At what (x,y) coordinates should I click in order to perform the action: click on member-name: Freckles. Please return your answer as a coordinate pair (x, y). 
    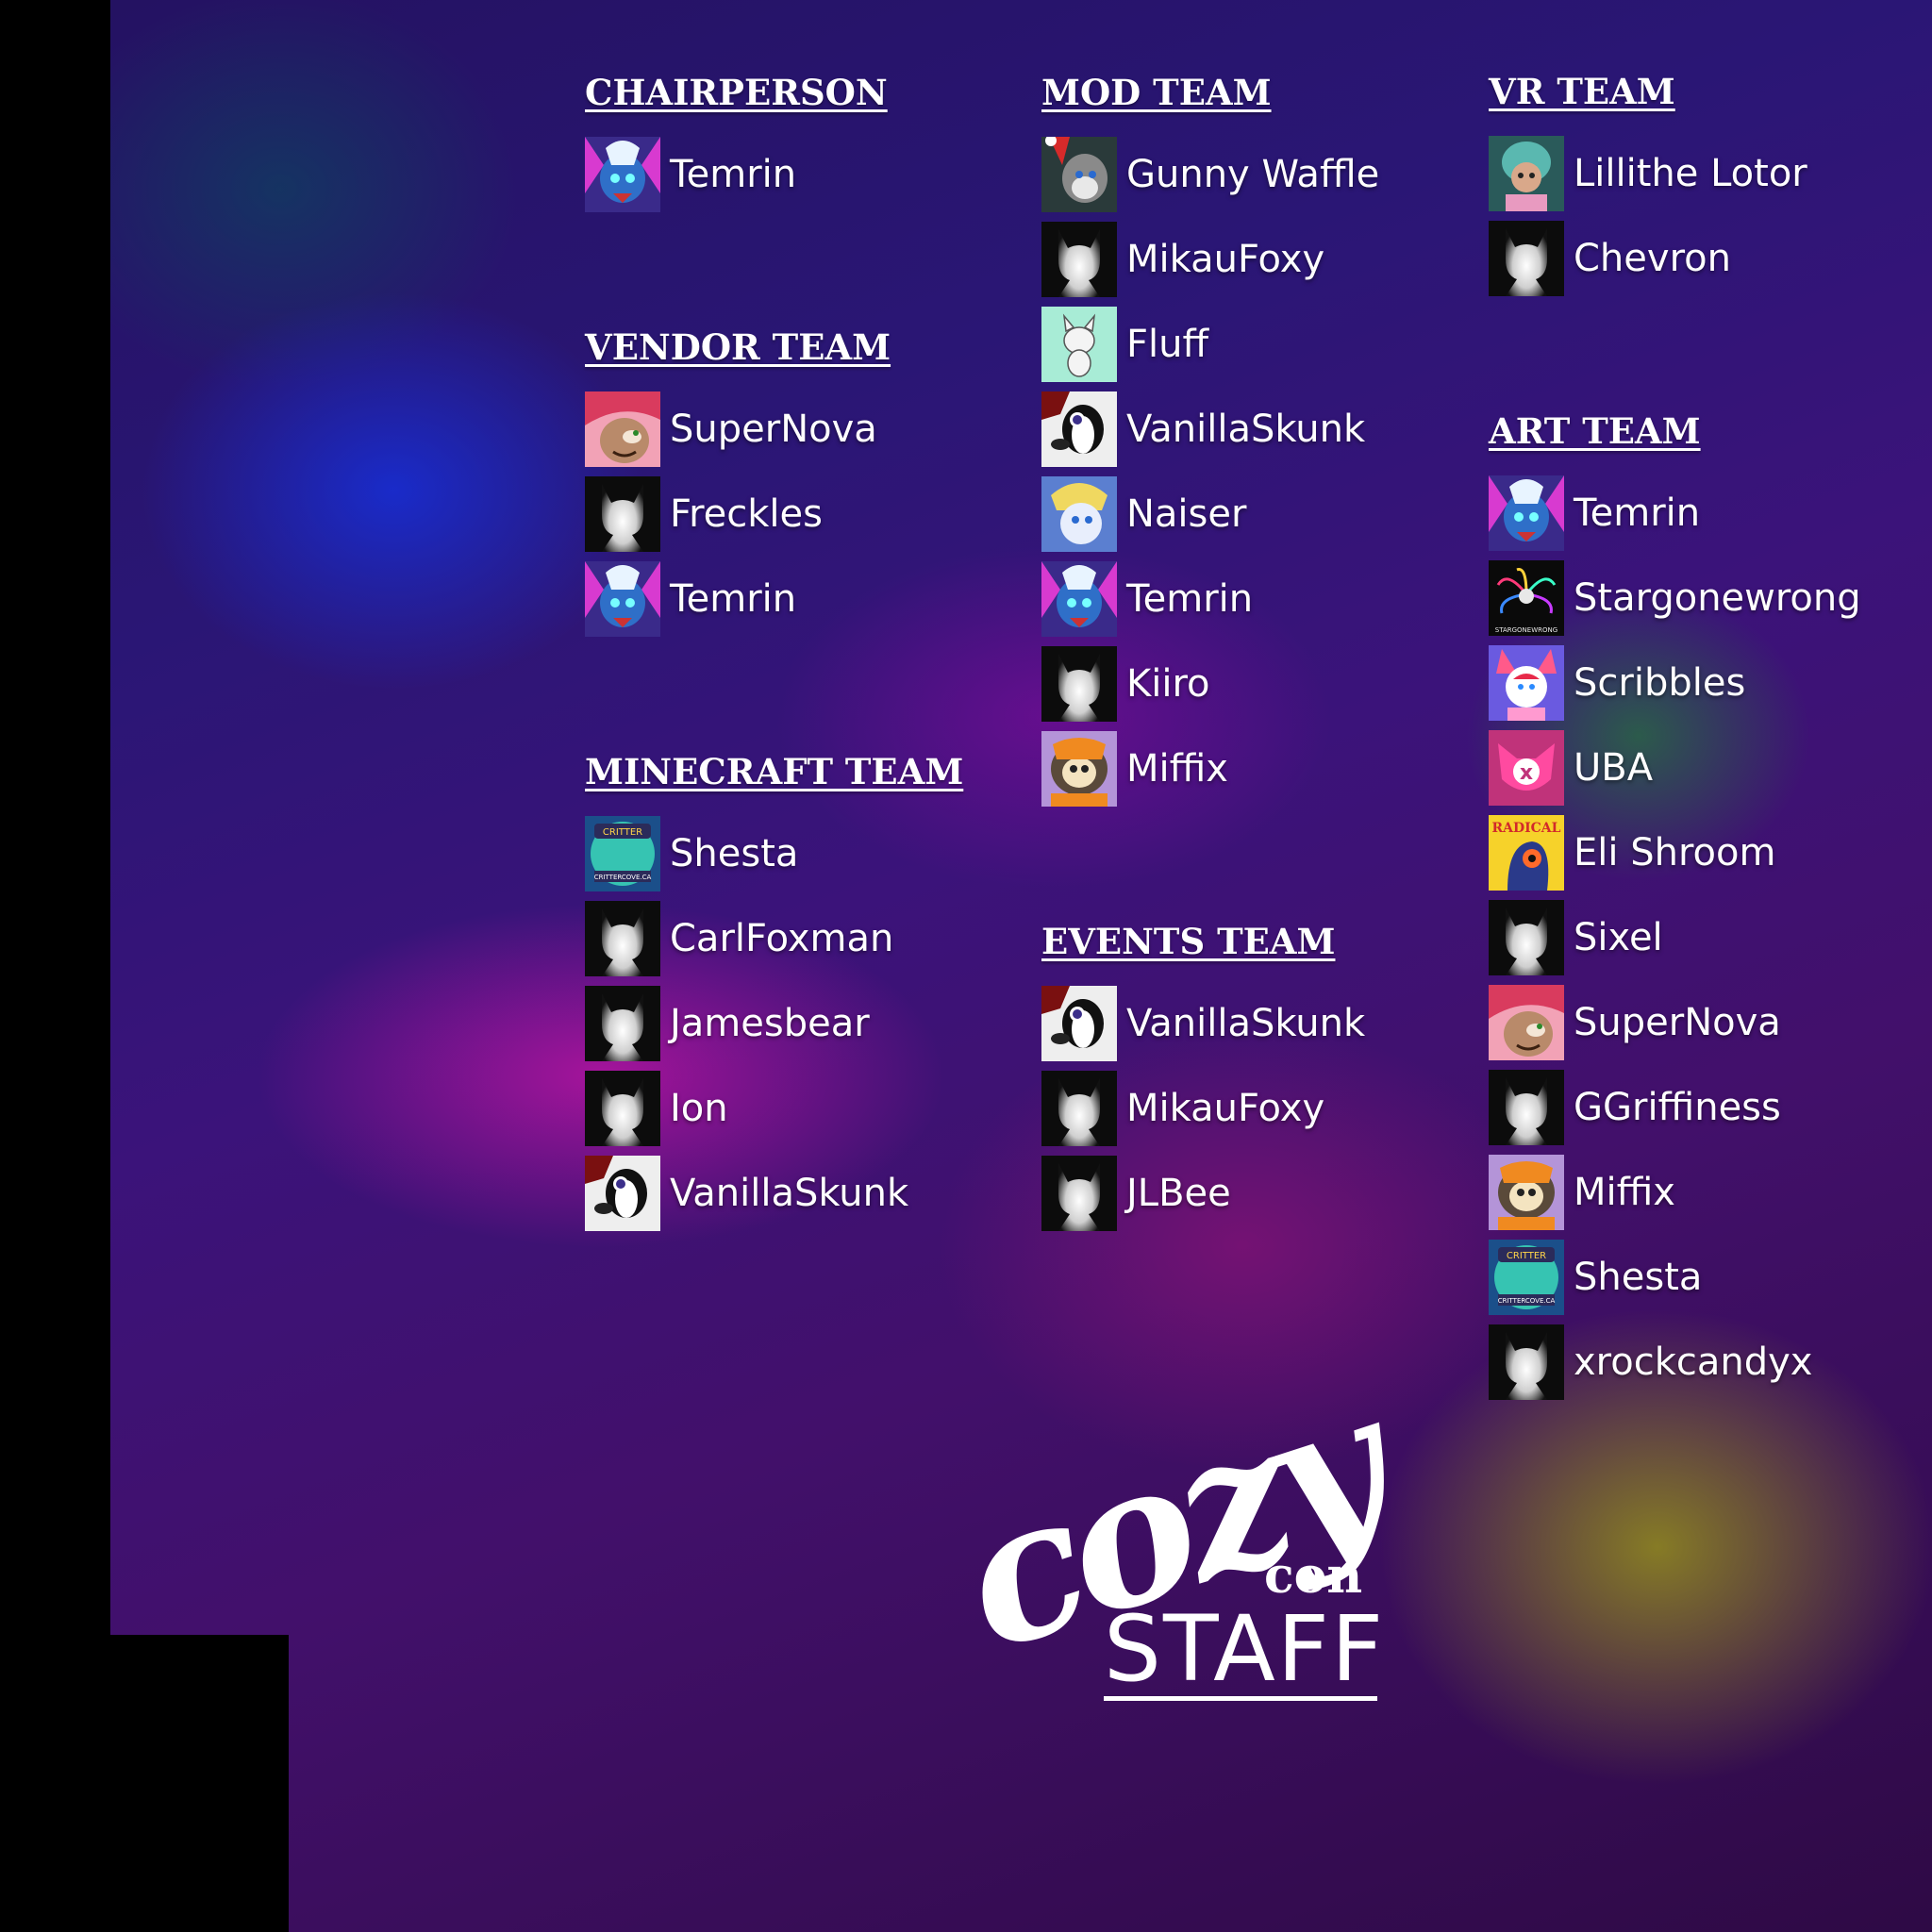
    Looking at the image, I should click on (746, 514).